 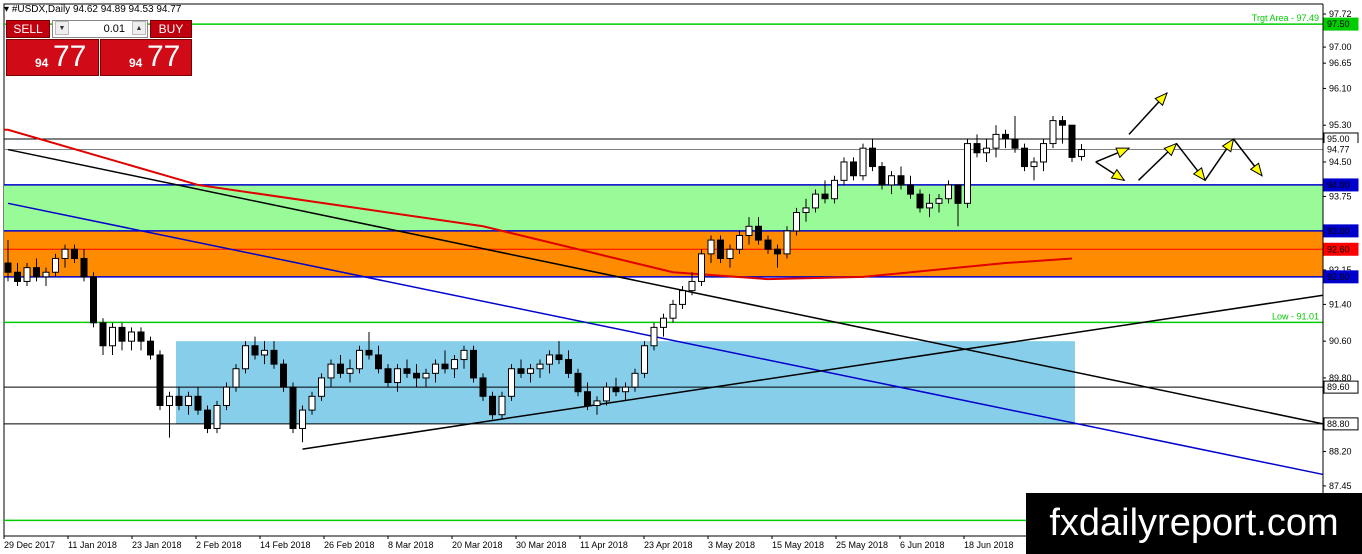 What do you see at coordinates (28, 29) in the screenshot?
I see `sell-button: SELL` at bounding box center [28, 29].